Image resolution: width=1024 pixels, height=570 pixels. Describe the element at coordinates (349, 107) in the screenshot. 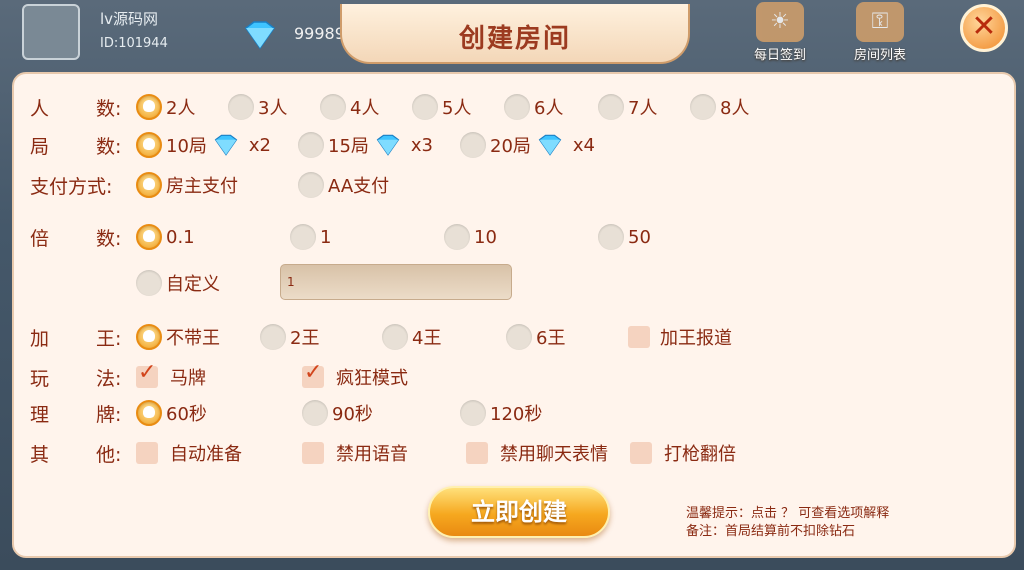

I see `players-option-4: 4人` at that location.